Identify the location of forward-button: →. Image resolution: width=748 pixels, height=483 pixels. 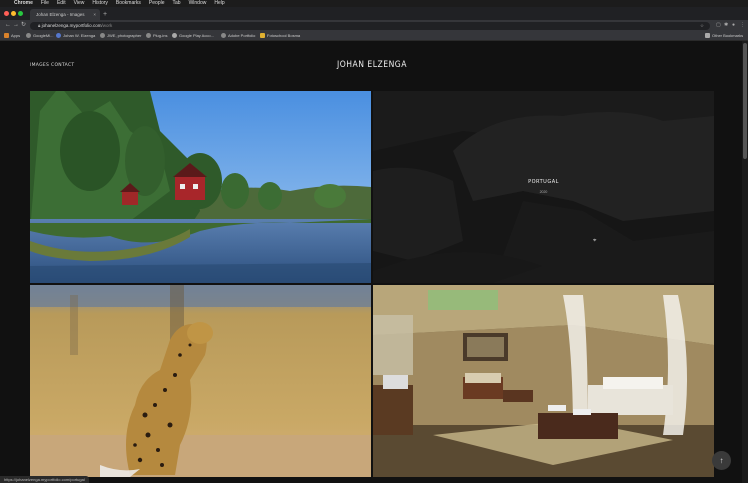
(16, 25).